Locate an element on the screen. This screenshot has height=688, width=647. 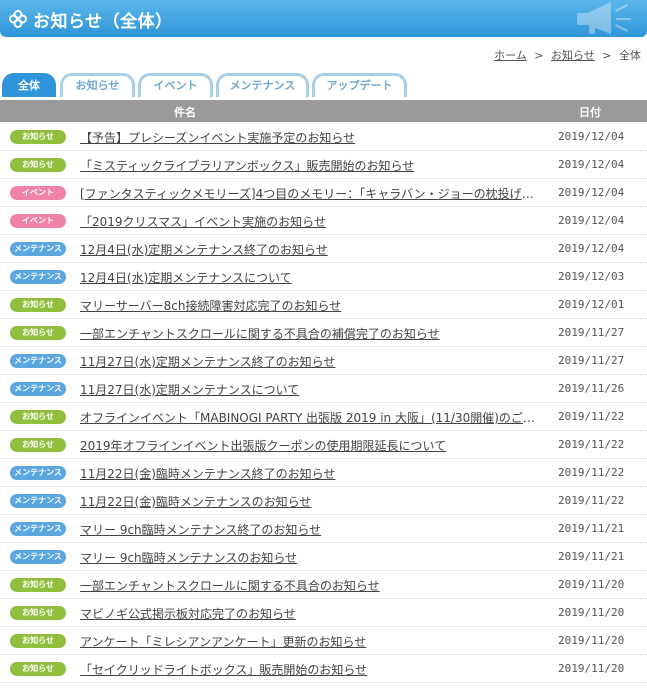
table-row: お知らせ マビノギ公式掲示板対応完了のお知らせ 2019/11/20 is located at coordinates (323, 613).